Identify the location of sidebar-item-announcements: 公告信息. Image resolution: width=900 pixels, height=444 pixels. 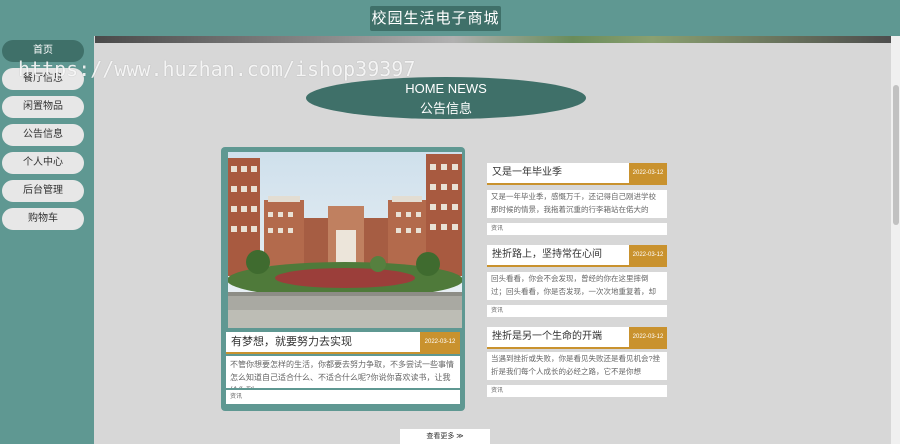
(43, 135).